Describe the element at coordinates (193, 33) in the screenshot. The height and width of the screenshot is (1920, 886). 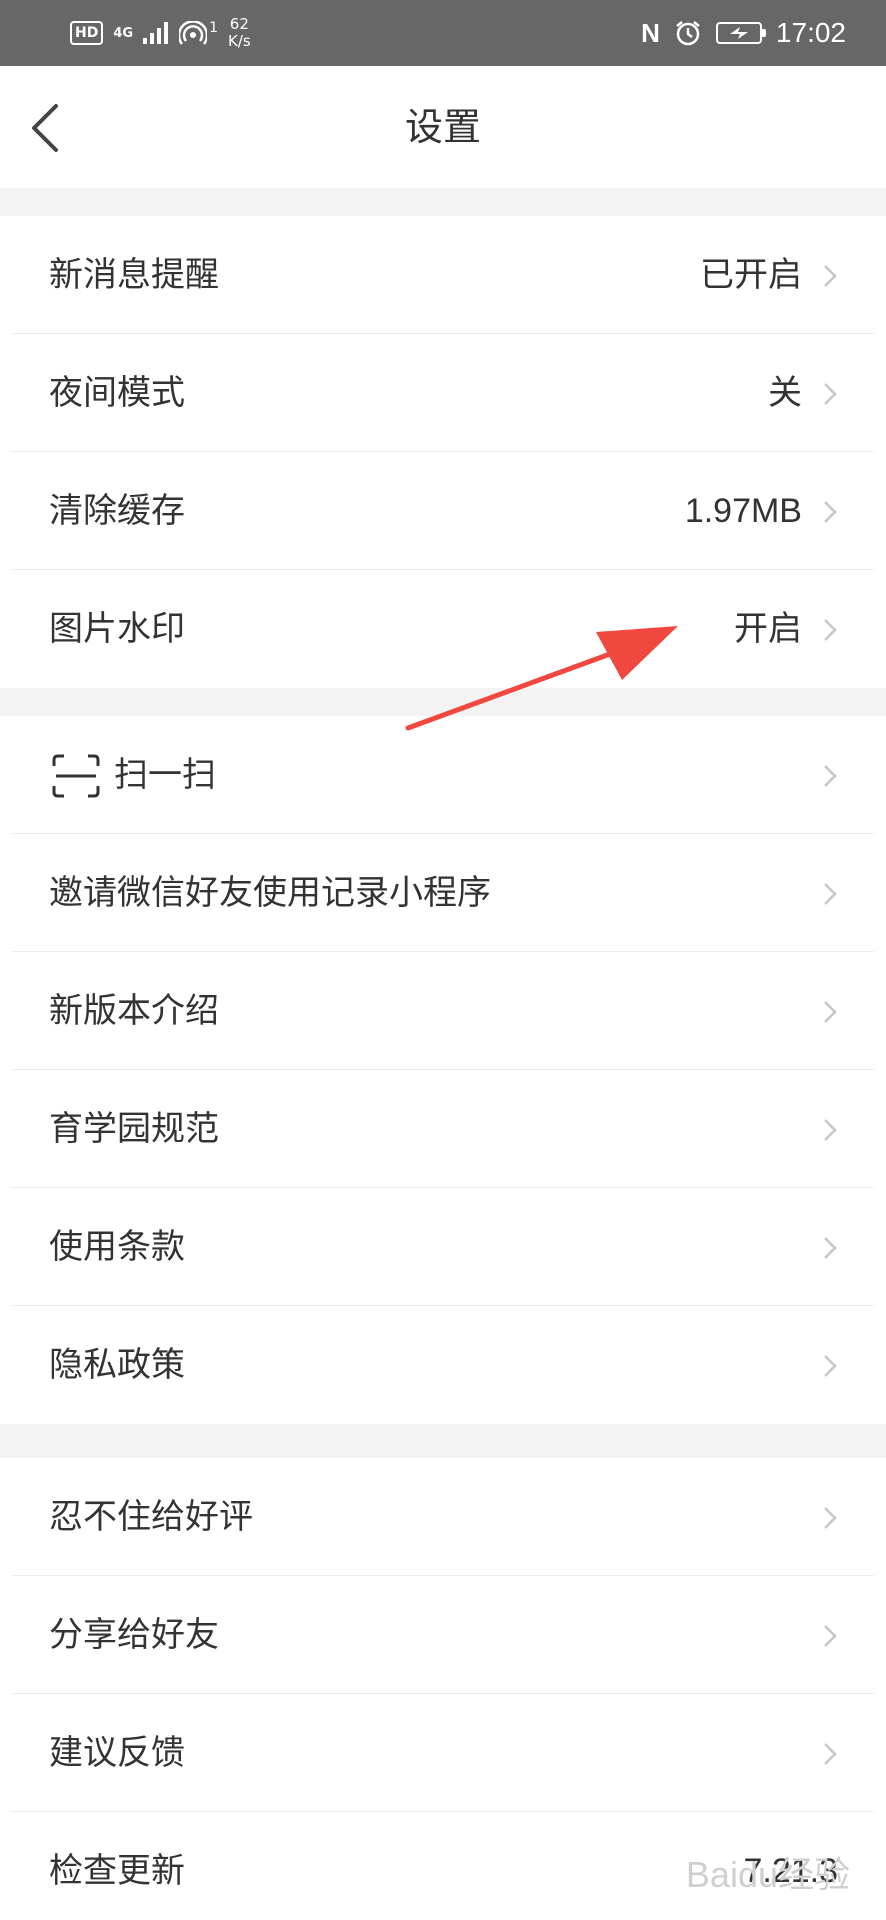
I see `hotspot-icon` at that location.